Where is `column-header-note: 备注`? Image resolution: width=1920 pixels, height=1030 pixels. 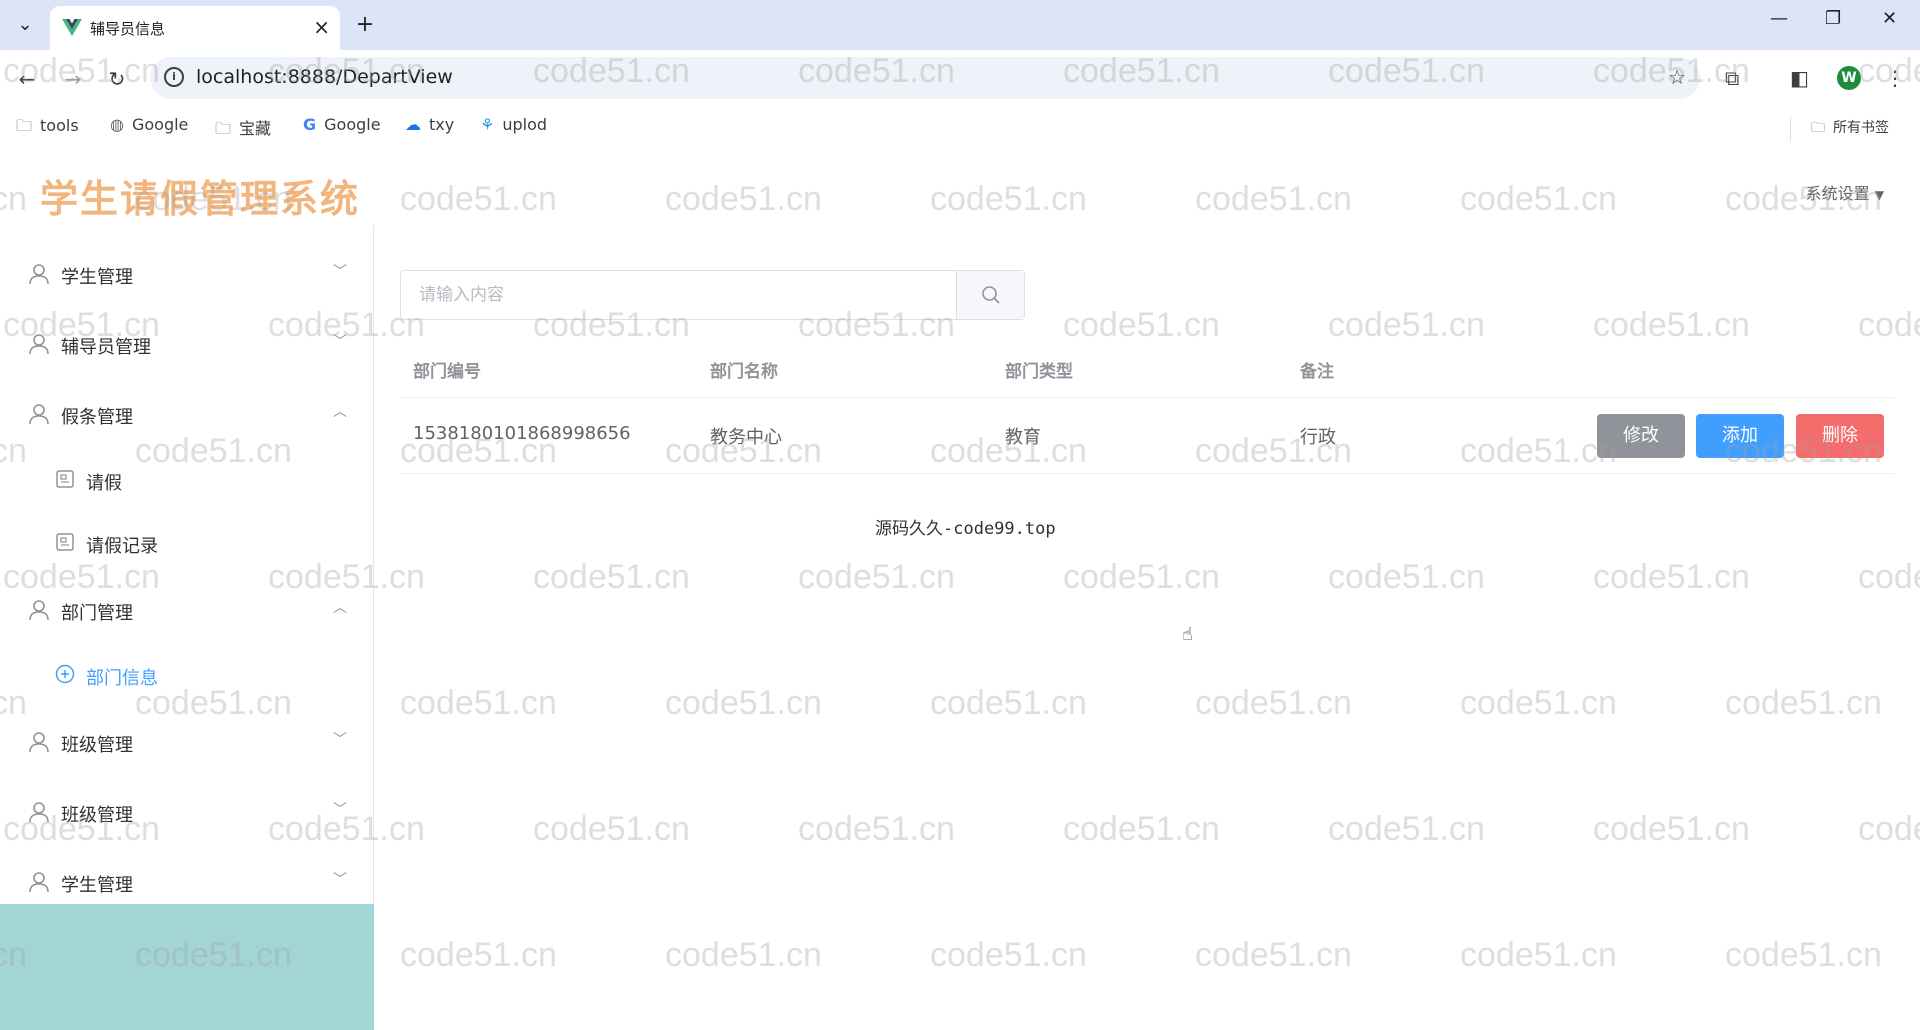 column-header-note: 备注 is located at coordinates (1317, 372).